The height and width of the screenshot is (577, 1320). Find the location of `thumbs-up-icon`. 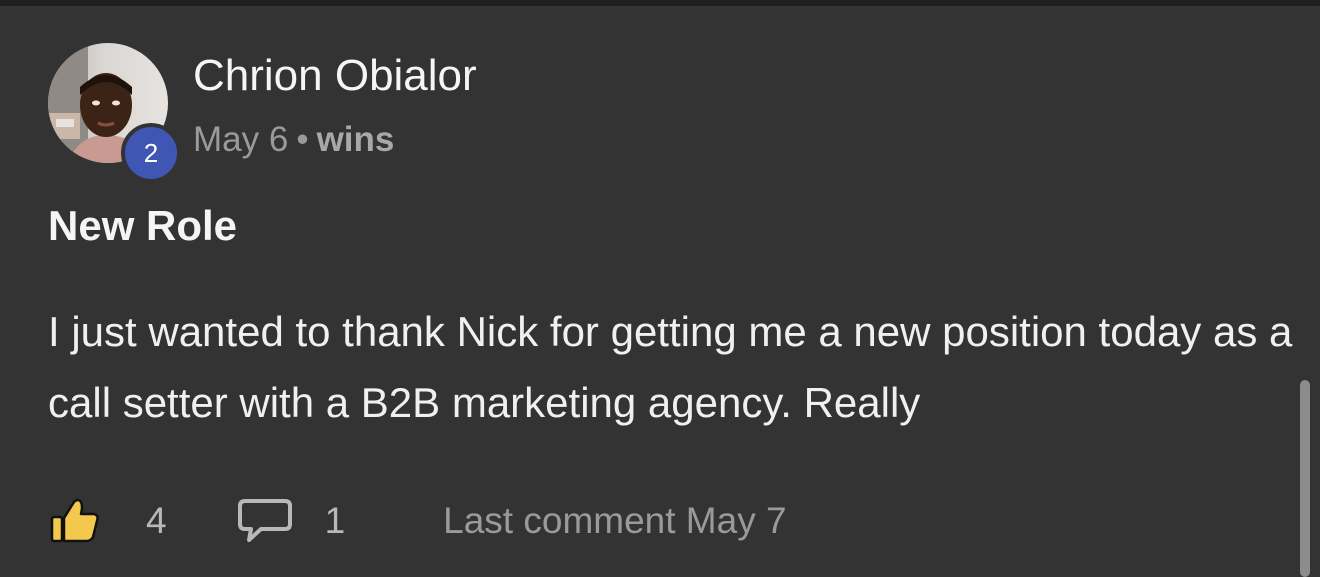

thumbs-up-icon is located at coordinates (74, 520).